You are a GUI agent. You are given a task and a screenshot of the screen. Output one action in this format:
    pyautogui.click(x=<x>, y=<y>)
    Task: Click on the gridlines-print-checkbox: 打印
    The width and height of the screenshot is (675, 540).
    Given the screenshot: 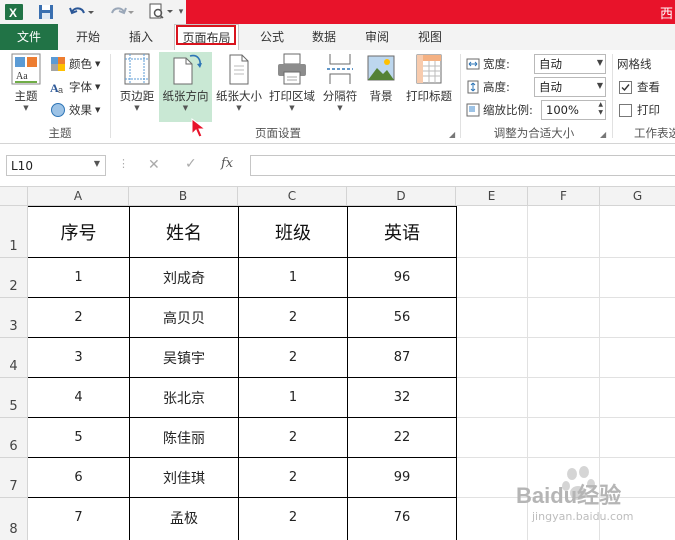 What is the action you would take?
    pyautogui.click(x=639, y=110)
    